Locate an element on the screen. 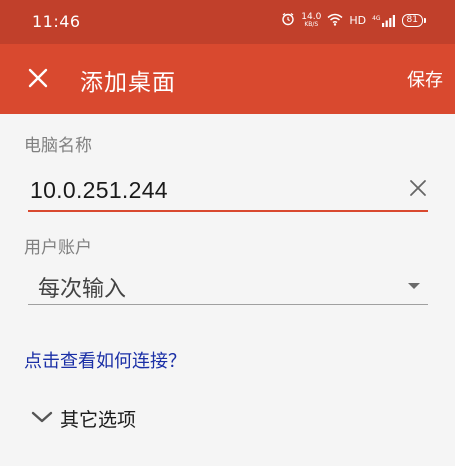  user-account-value: 每次输入 is located at coordinates (82, 287).